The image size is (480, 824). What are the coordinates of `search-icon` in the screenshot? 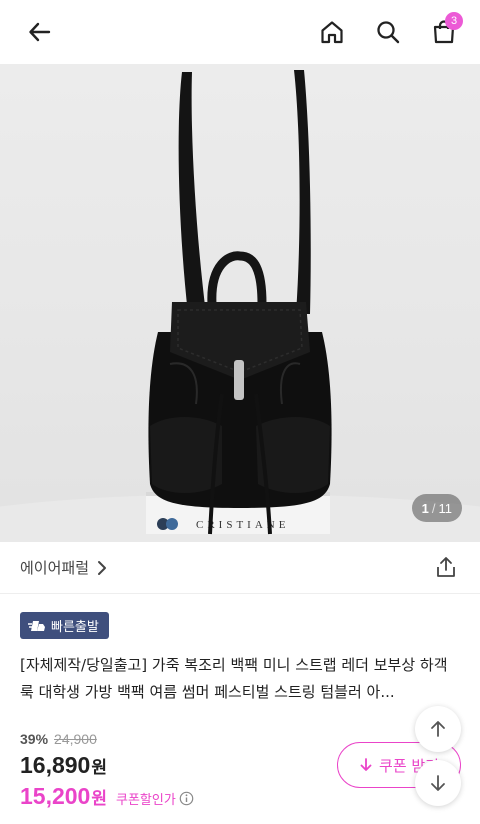 It's located at (388, 32).